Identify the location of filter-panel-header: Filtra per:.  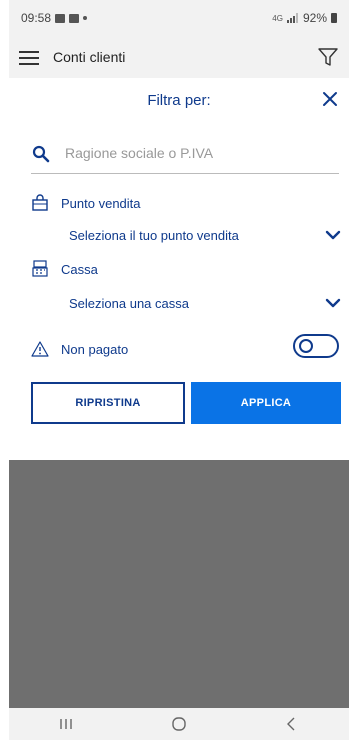
(179, 100).